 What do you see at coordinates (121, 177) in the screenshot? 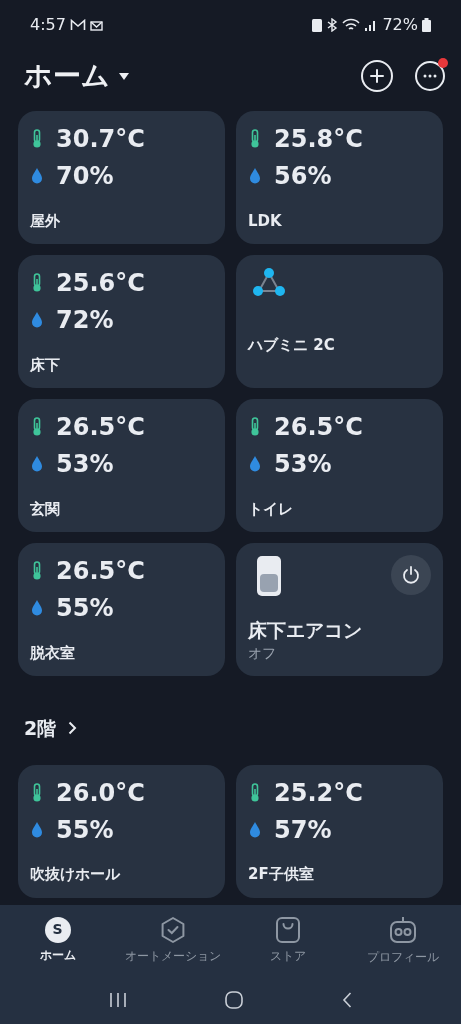
I see `sensor-card: 30.7°C 70% 屋外` at bounding box center [121, 177].